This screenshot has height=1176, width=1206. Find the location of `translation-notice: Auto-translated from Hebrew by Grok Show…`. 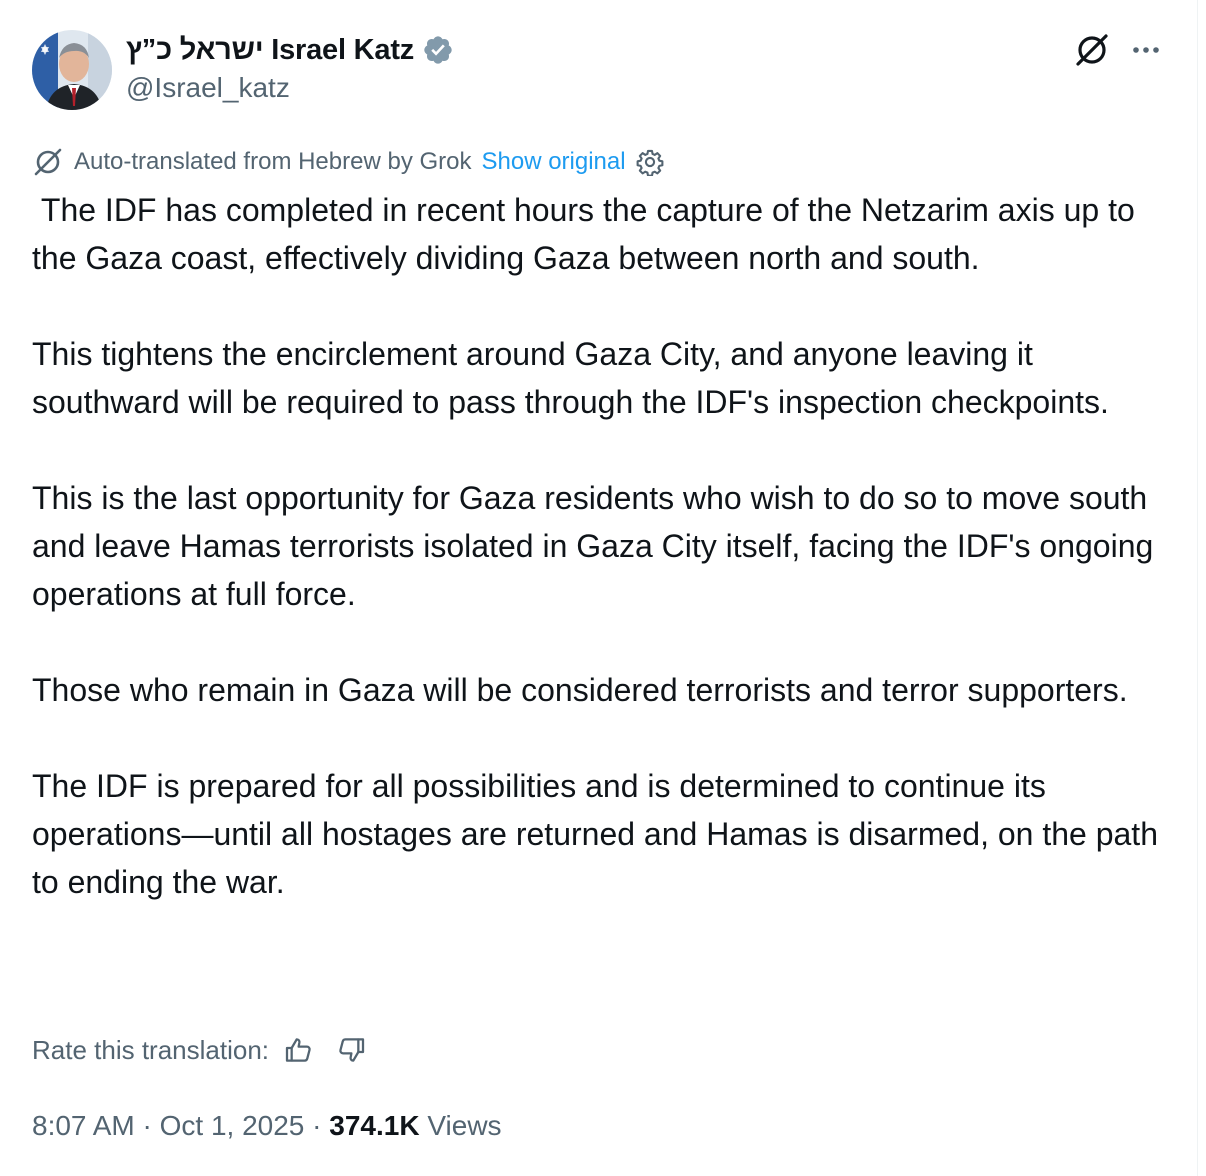

translation-notice: Auto-translated from Hebrew by Grok Show… is located at coordinates (348, 162).